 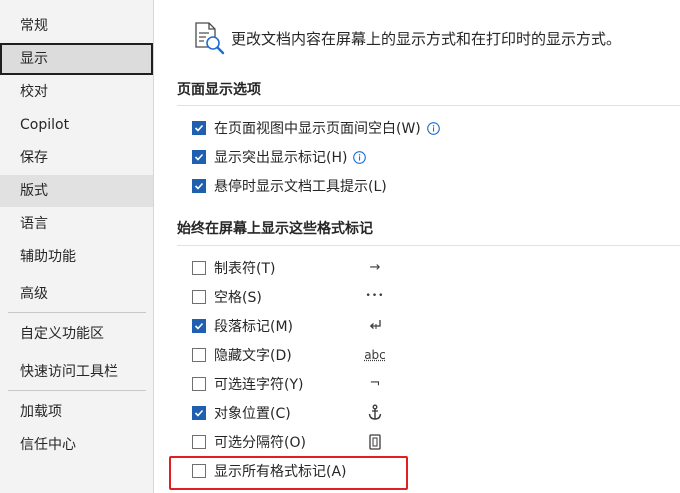 I want to click on section-title-page-display: 页面显示选项, so click(x=219, y=90).